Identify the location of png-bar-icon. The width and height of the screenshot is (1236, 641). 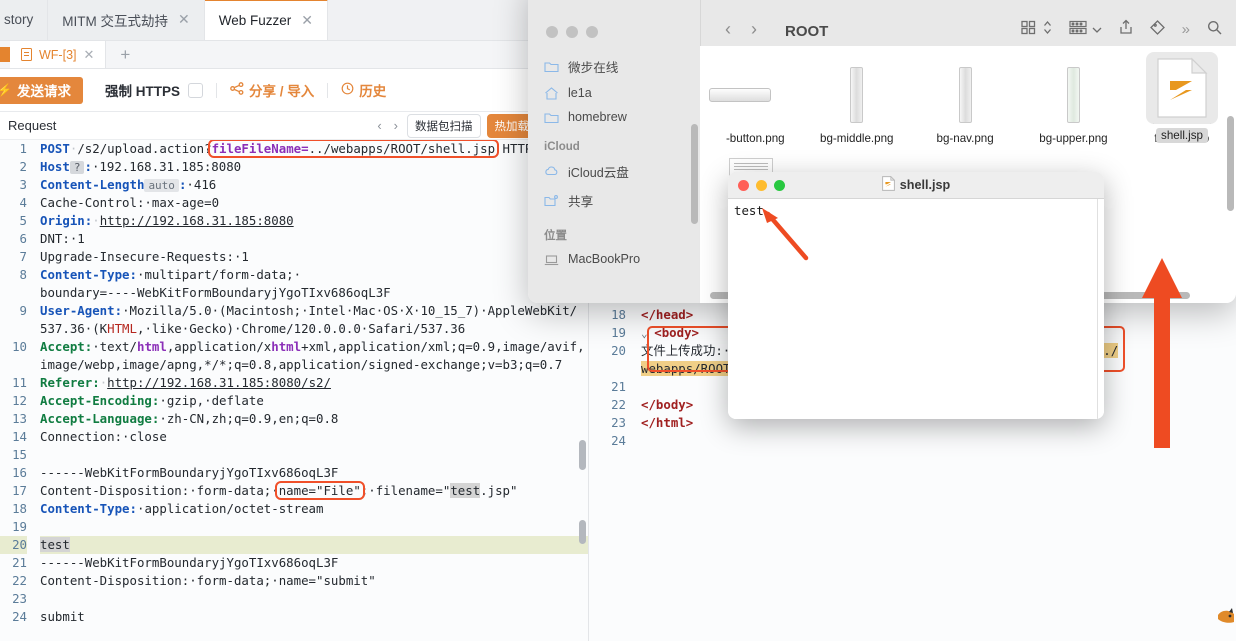
(965, 95).